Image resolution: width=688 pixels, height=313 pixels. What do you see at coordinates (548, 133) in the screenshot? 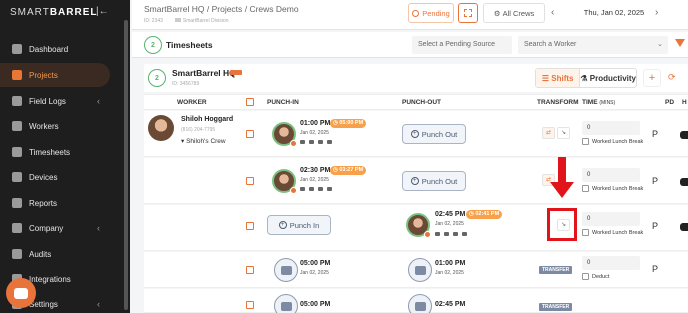
I see `transfer-icon: ⇄` at bounding box center [548, 133].